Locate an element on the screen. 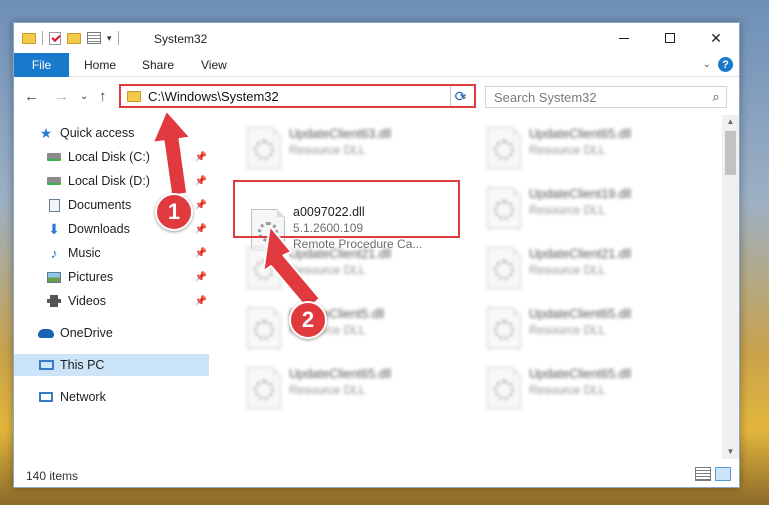  maximize-icon is located at coordinates (670, 38).